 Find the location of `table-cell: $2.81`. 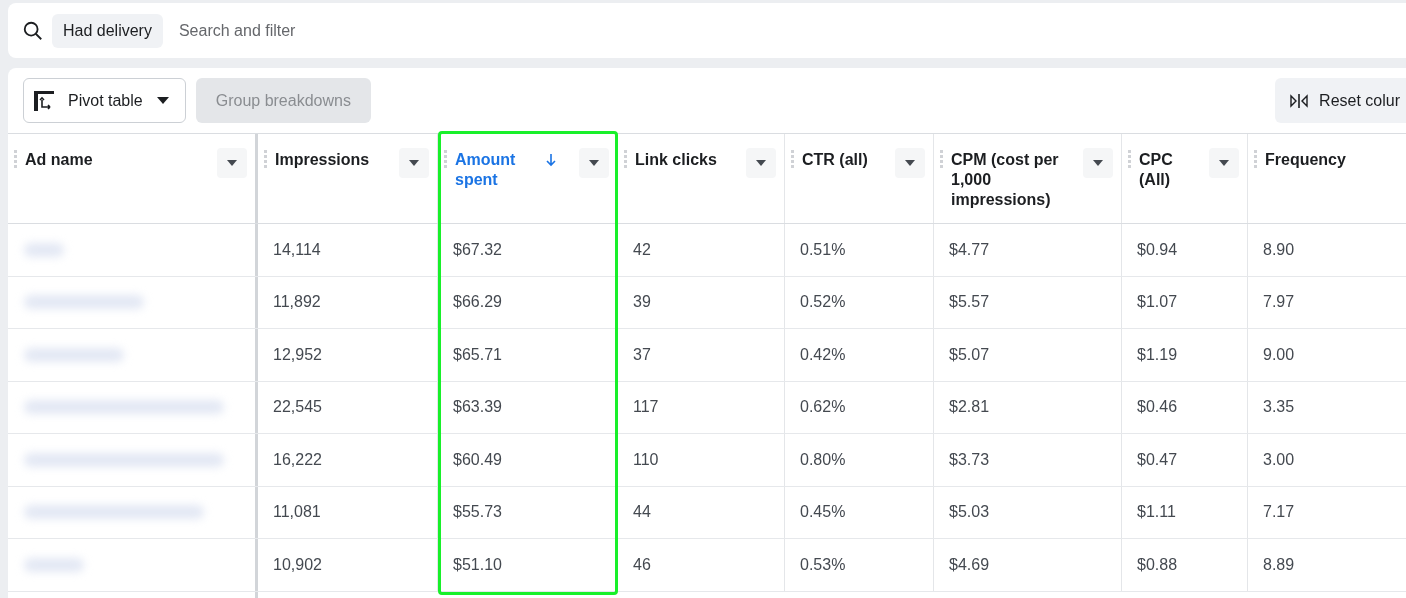

table-cell: $2.81 is located at coordinates (969, 407).